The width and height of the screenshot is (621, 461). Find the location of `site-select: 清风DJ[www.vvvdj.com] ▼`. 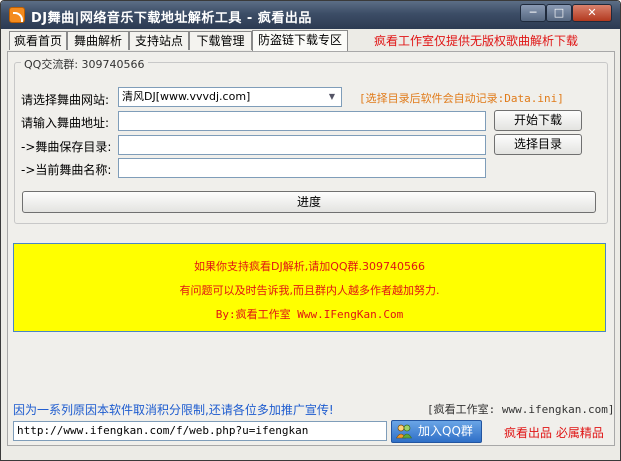

site-select: 清风DJ[www.vvvdj.com] ▼ is located at coordinates (230, 97).